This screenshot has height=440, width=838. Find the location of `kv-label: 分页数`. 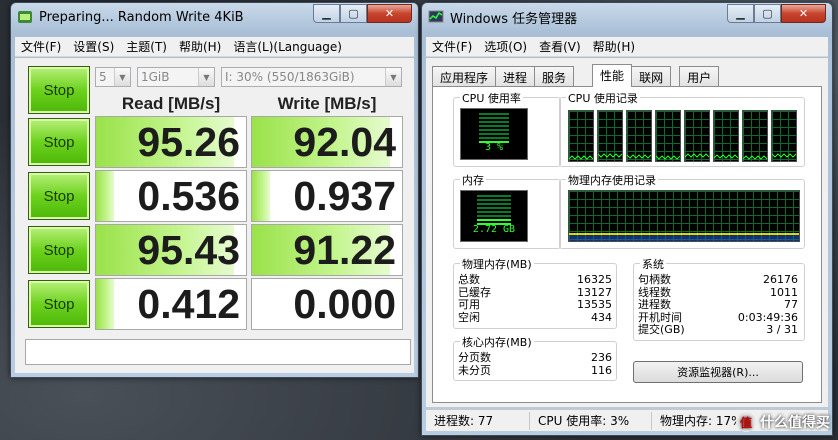

kv-label: 分页数 is located at coordinates (474, 357).